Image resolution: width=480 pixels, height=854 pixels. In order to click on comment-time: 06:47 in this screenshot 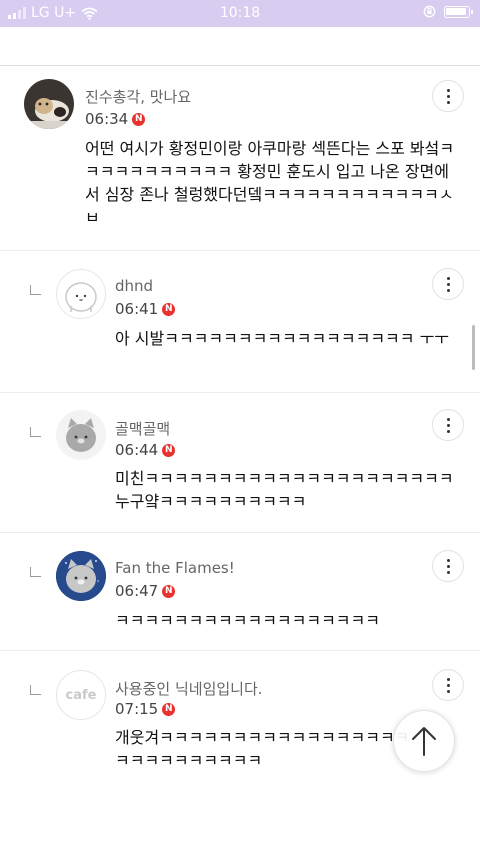, I will do `click(137, 591)`.